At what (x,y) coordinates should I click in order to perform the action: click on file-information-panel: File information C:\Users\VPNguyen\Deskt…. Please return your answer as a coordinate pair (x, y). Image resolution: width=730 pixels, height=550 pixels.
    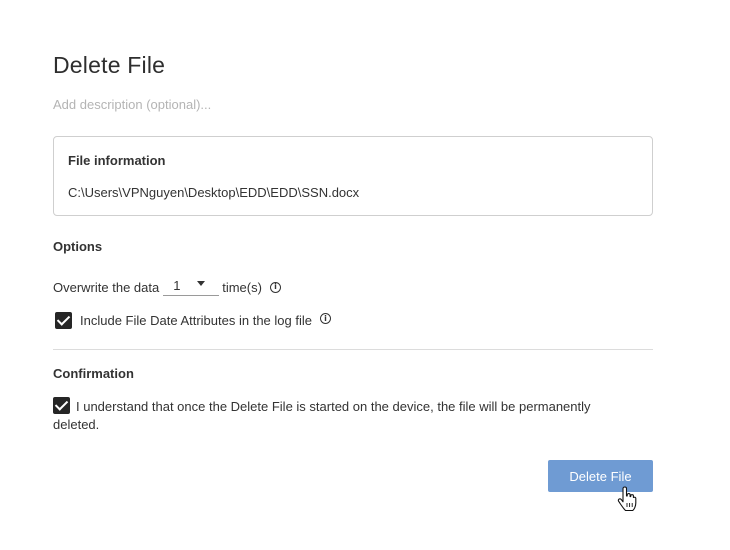
    Looking at the image, I should click on (353, 176).